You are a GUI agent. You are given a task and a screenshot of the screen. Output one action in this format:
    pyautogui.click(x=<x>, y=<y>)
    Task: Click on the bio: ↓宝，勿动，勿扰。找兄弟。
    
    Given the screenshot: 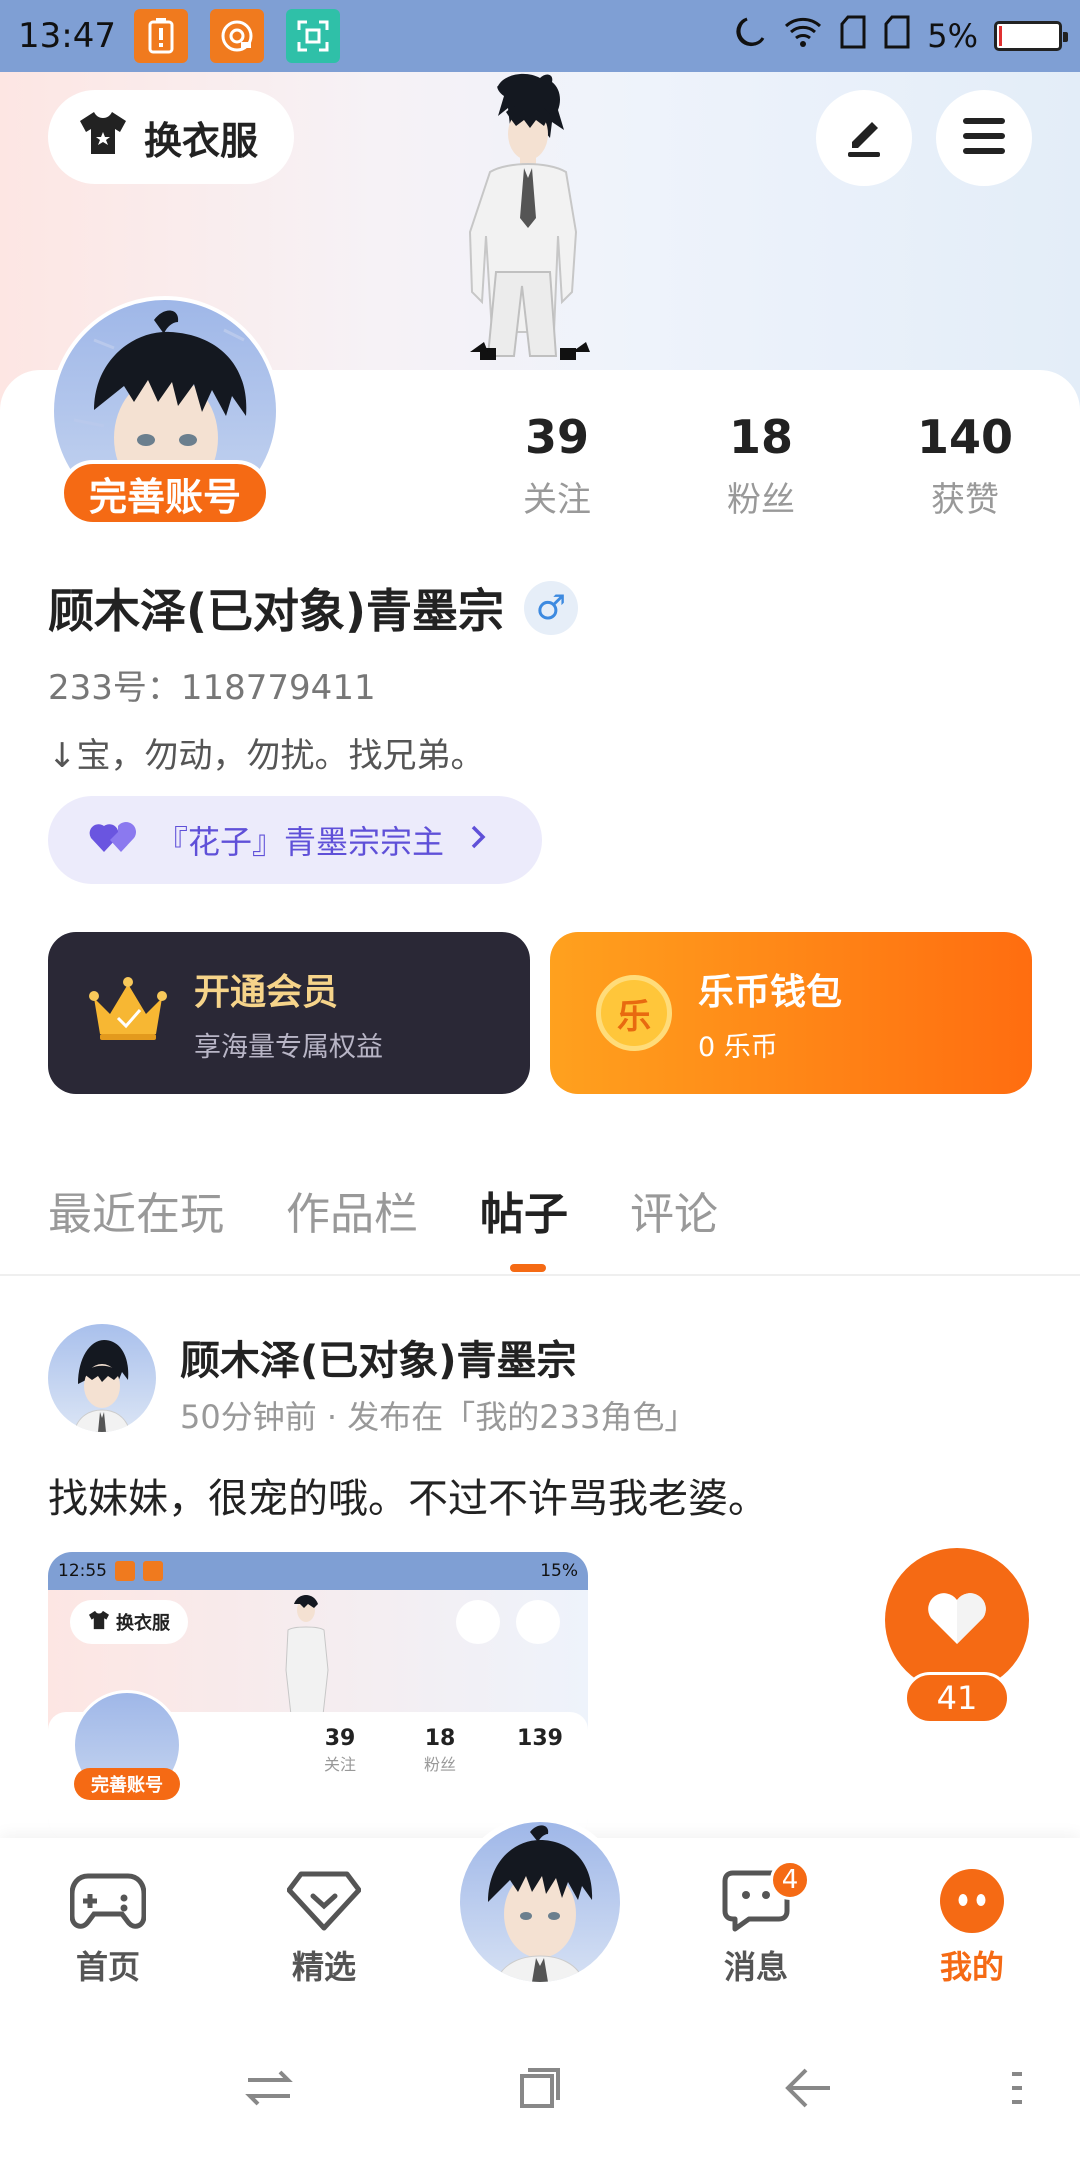 What is the action you would take?
    pyautogui.click(x=266, y=756)
    